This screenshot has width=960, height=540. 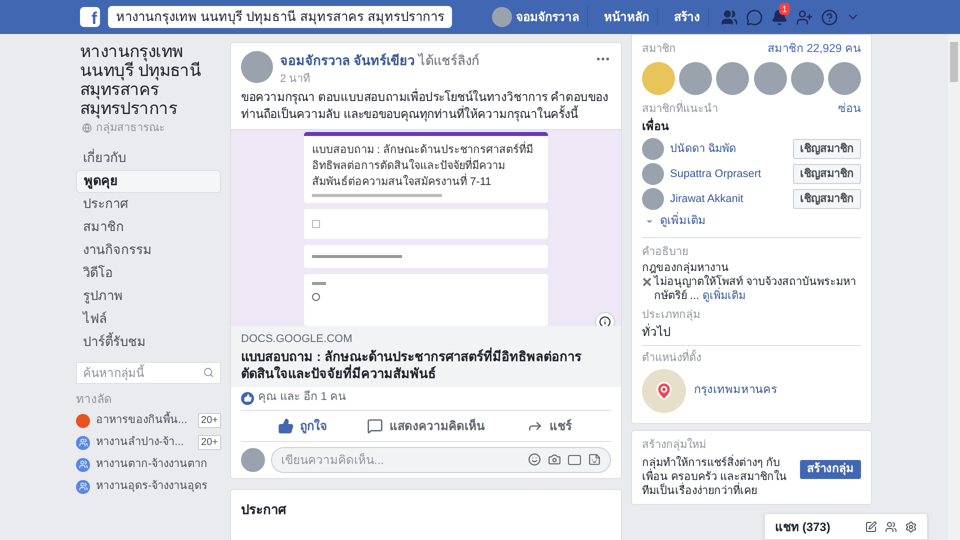 What do you see at coordinates (814, 49) in the screenshot?
I see `members-count-link: สมาชิก 22,929 คน` at bounding box center [814, 49].